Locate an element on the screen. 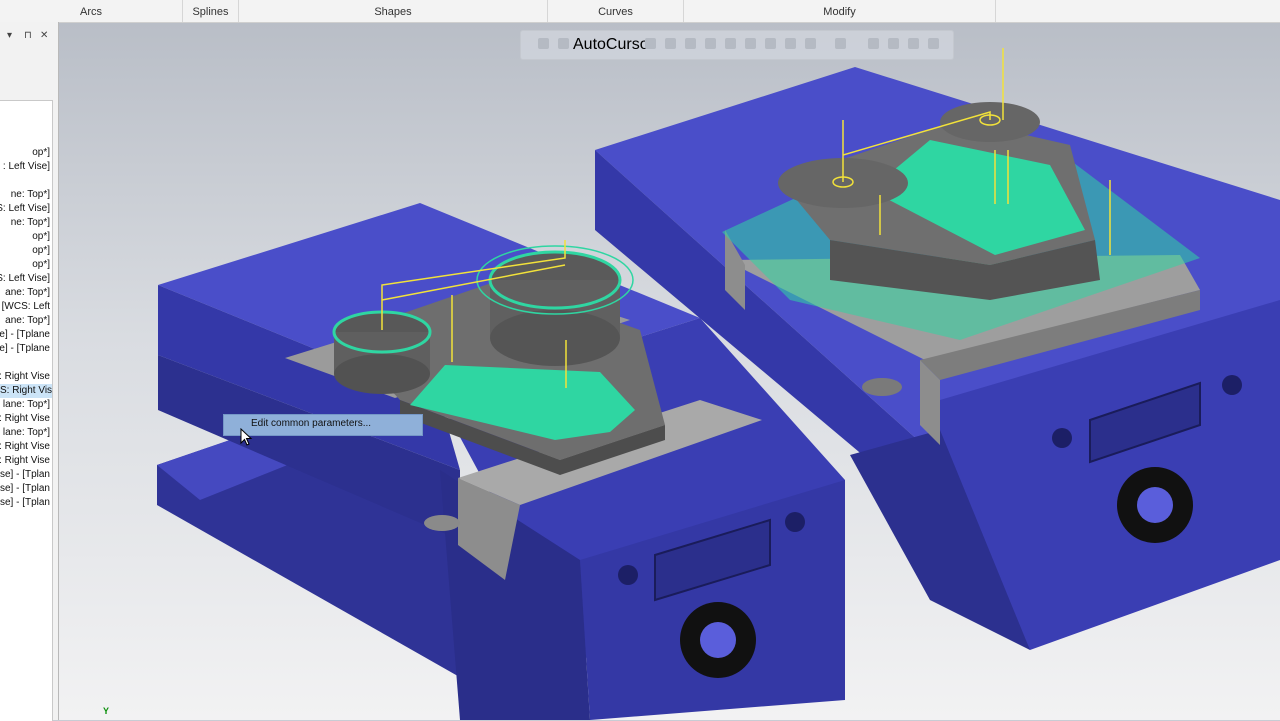  ribbon-group-splines: Splines is located at coordinates (211, 11).